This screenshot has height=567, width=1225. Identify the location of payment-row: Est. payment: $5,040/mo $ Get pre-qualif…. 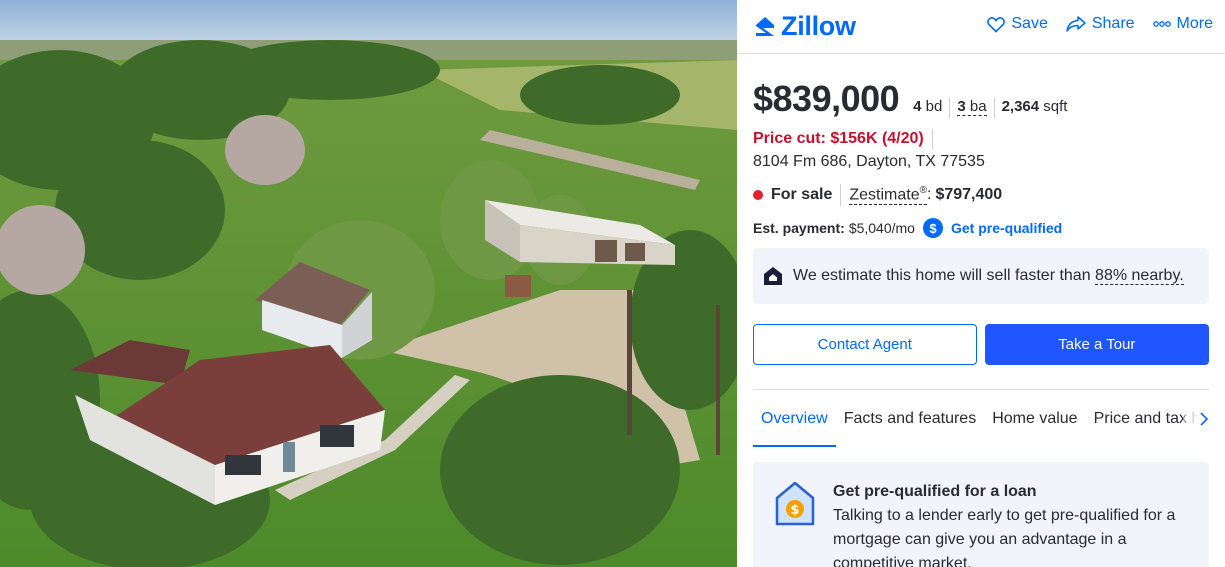
(981, 228).